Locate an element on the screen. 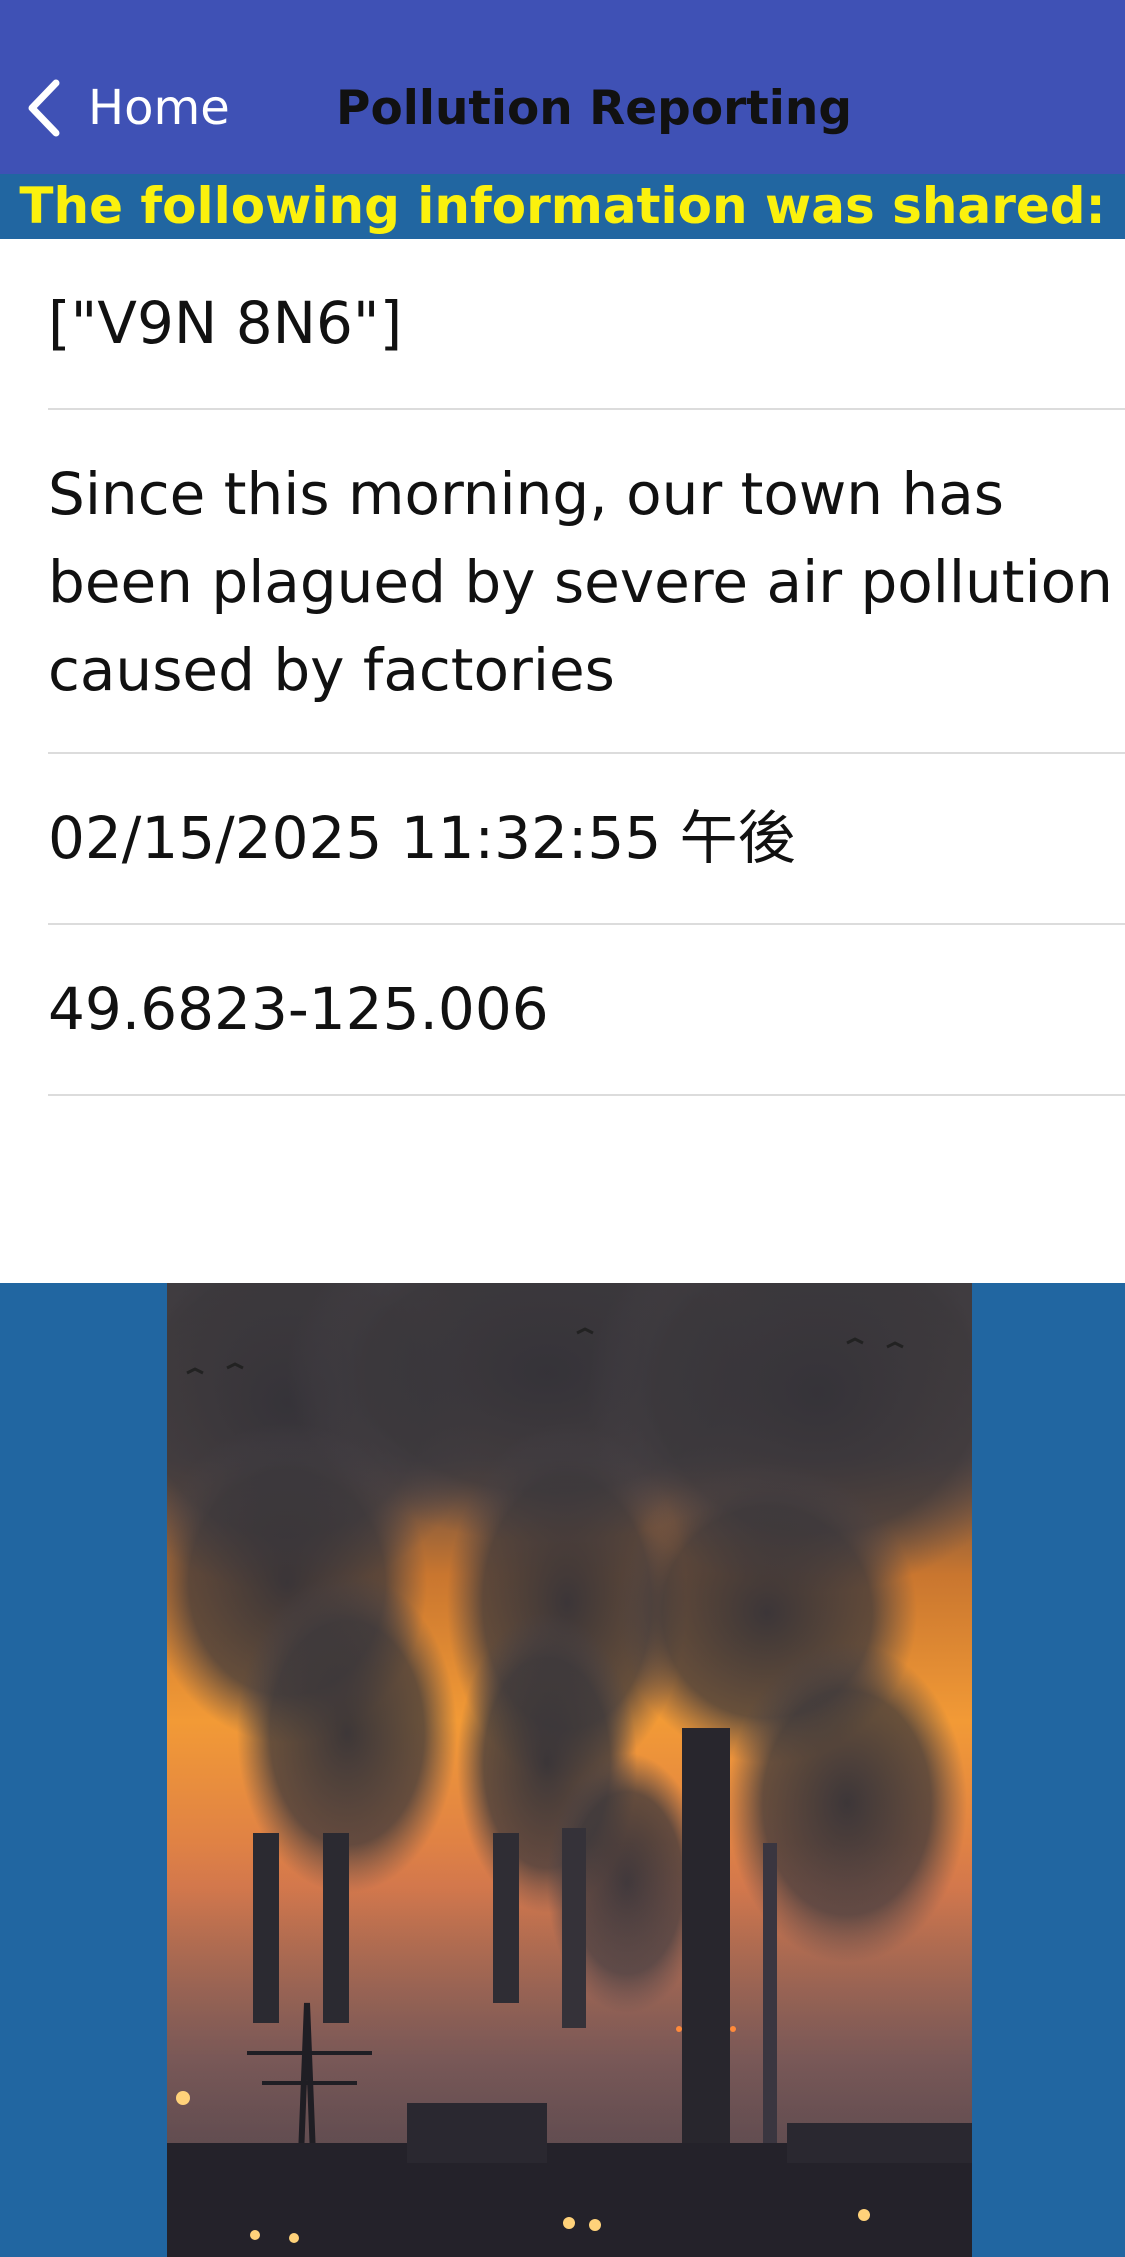 The width and height of the screenshot is (1125, 2257). navigation-bar: Home Pollution Reporting is located at coordinates (562, 87).